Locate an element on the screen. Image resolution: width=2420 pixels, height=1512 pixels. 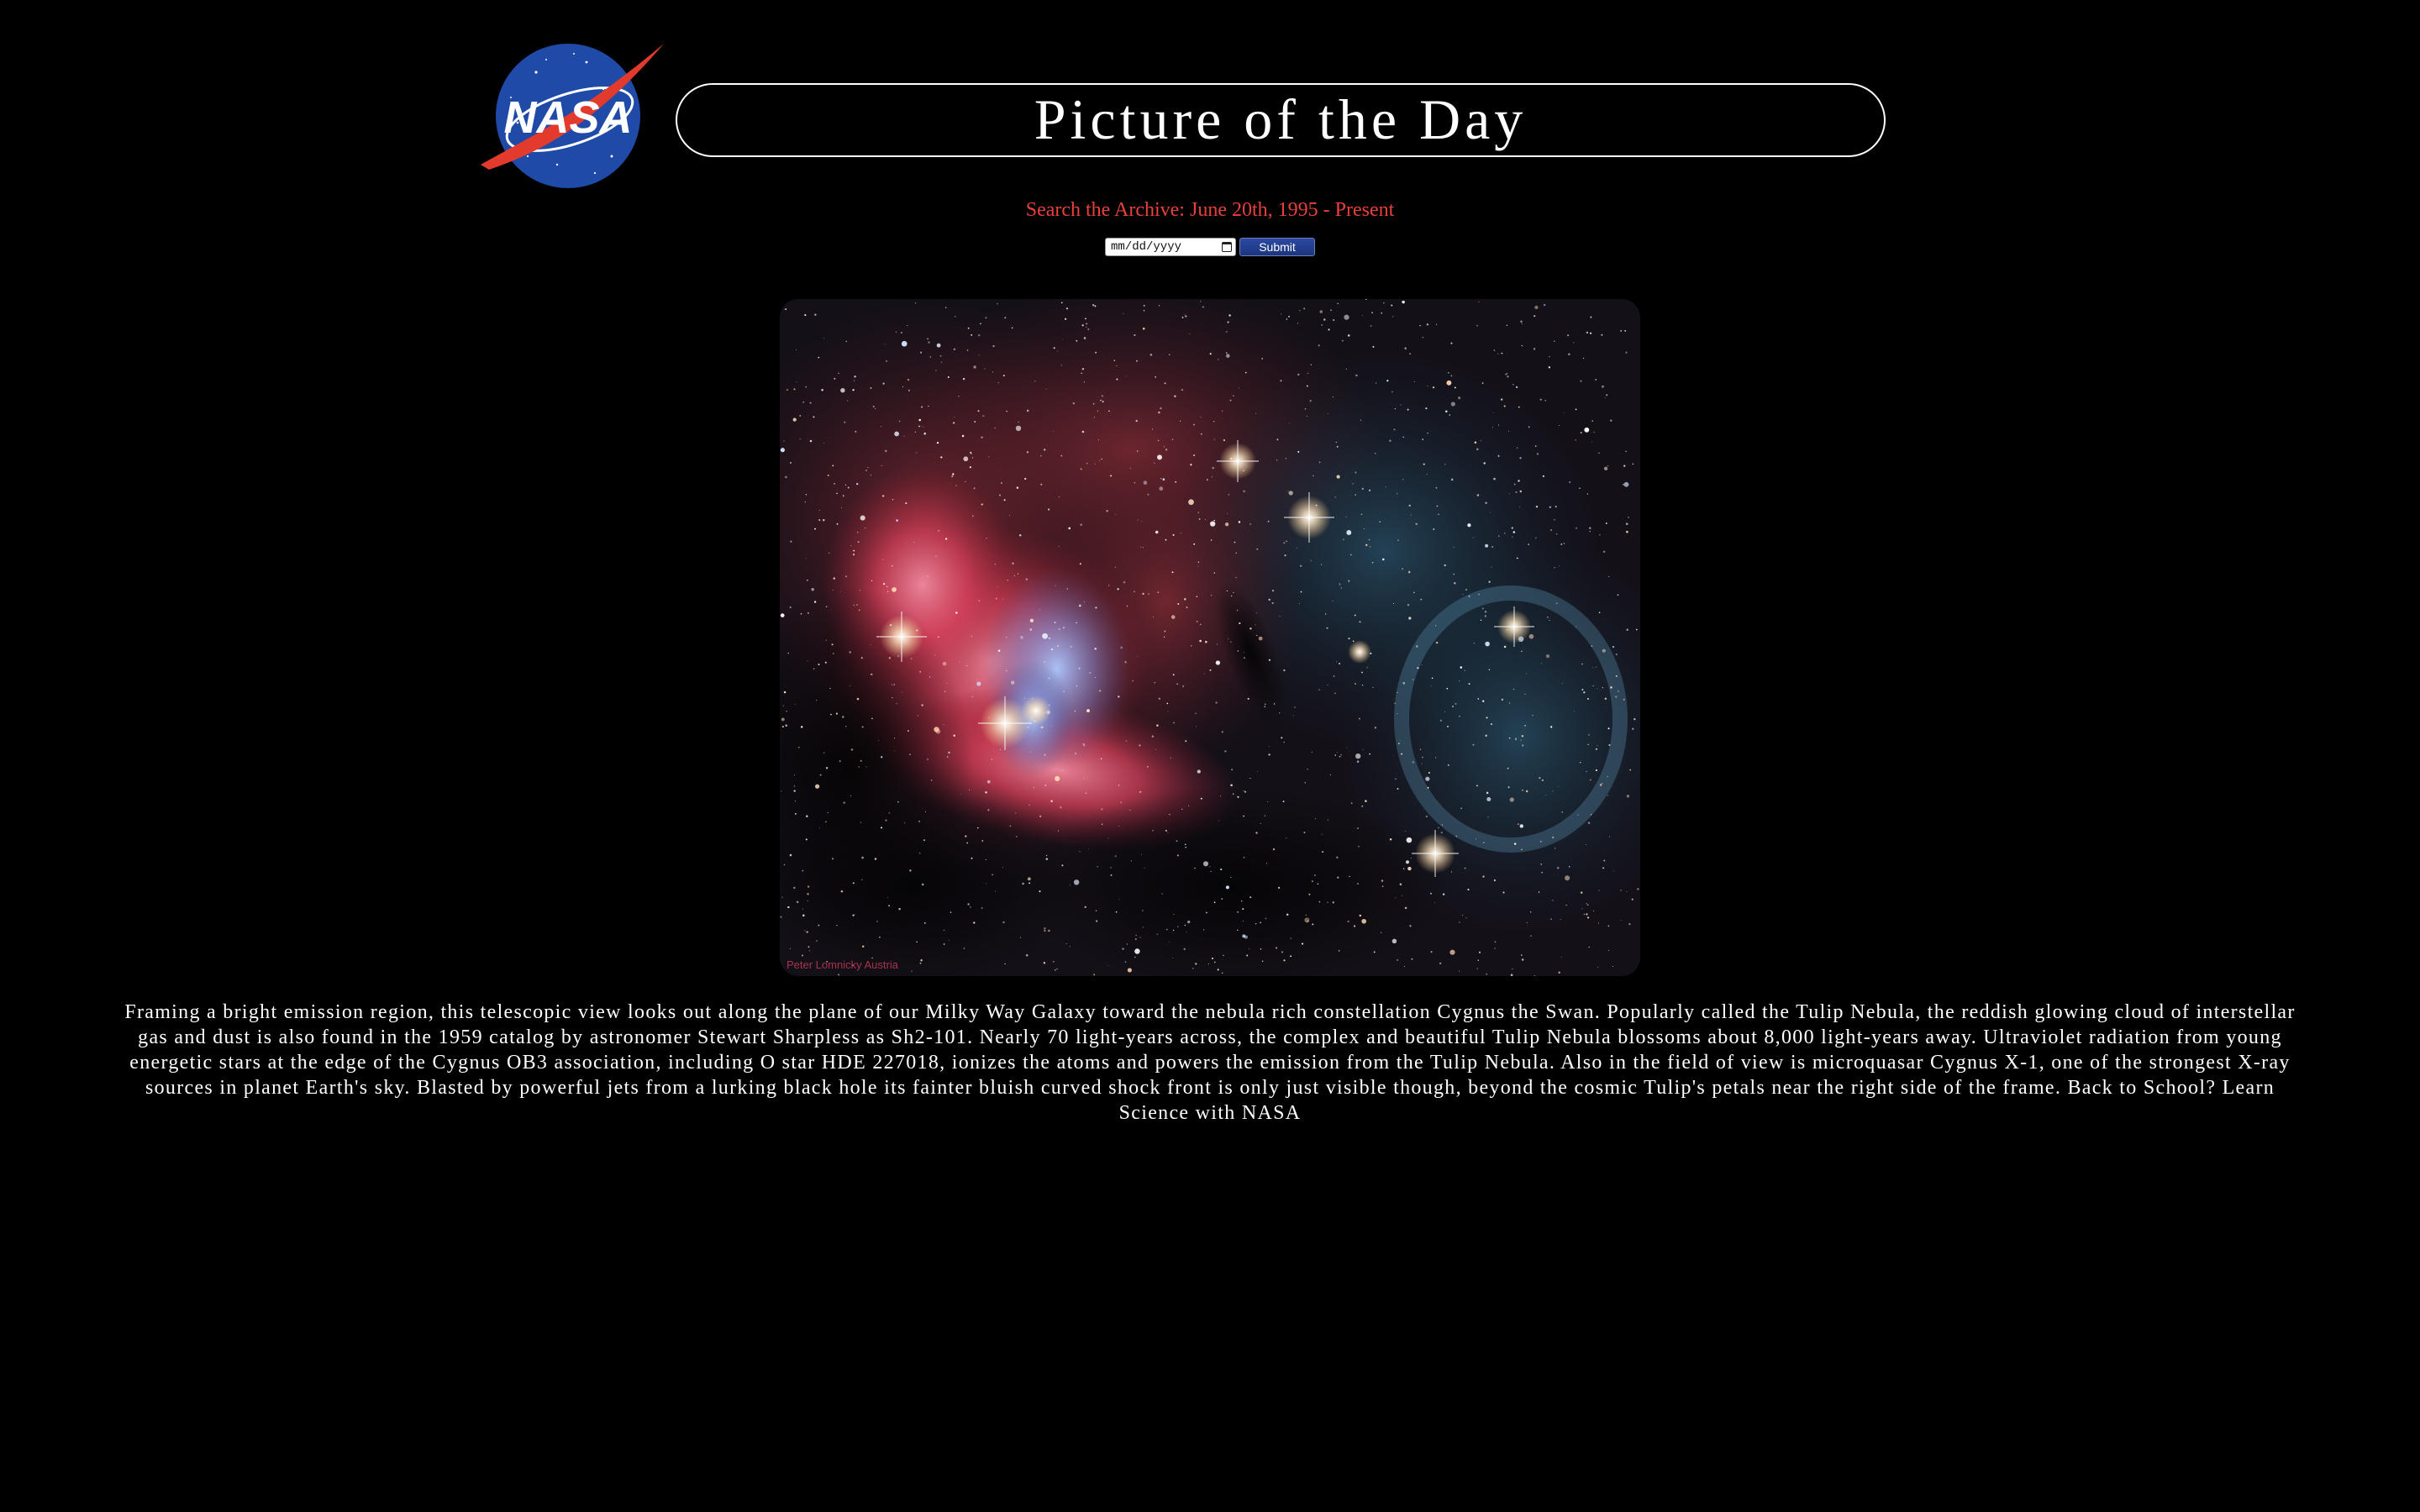
date-input: mm/dd/yyyy is located at coordinates (1170, 247).